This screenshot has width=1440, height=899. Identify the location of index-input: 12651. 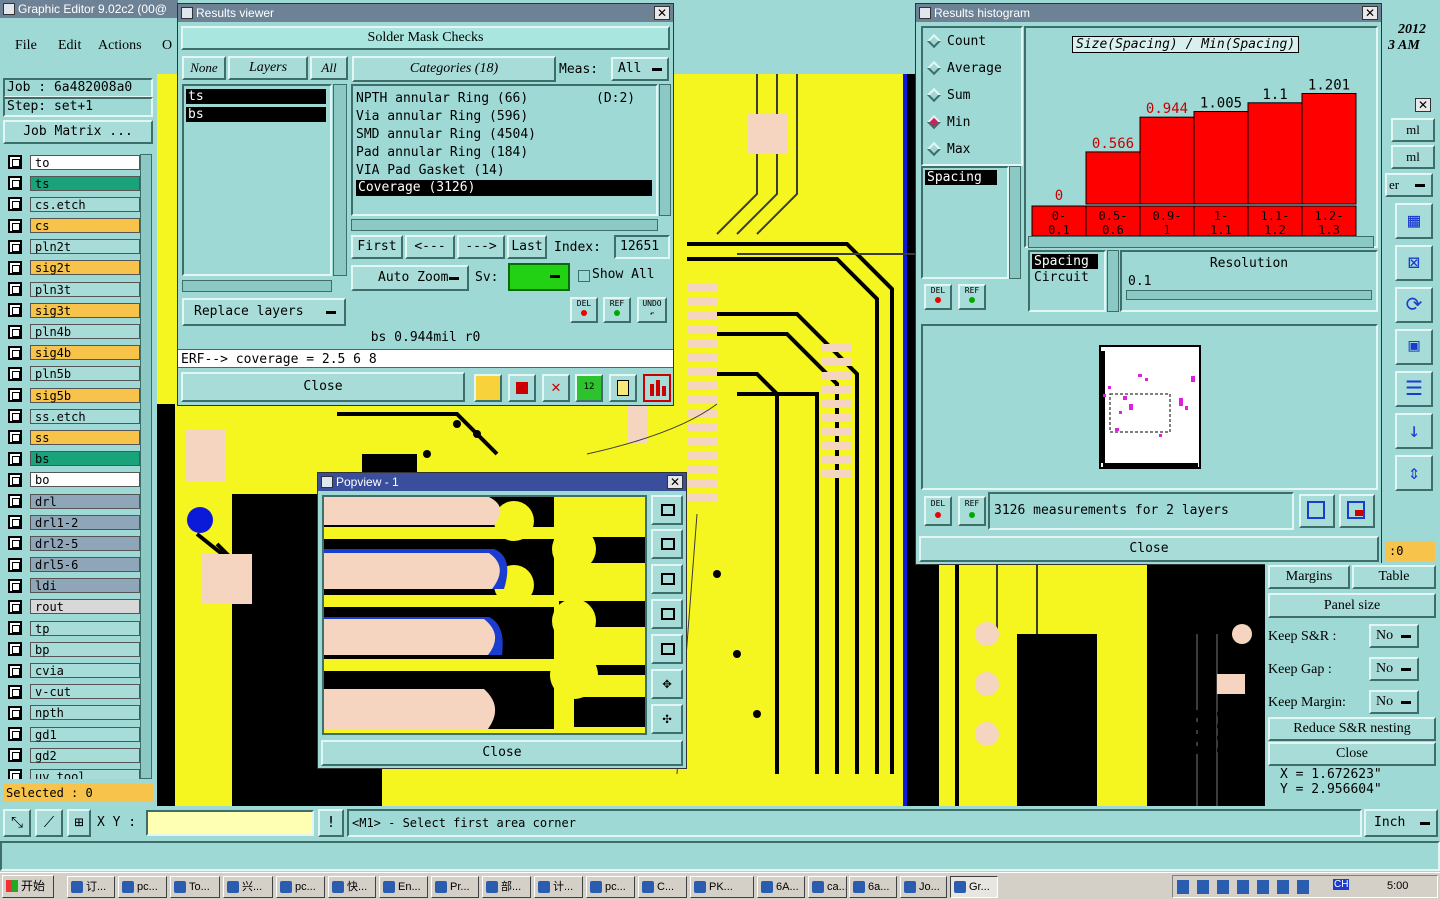
(642, 247).